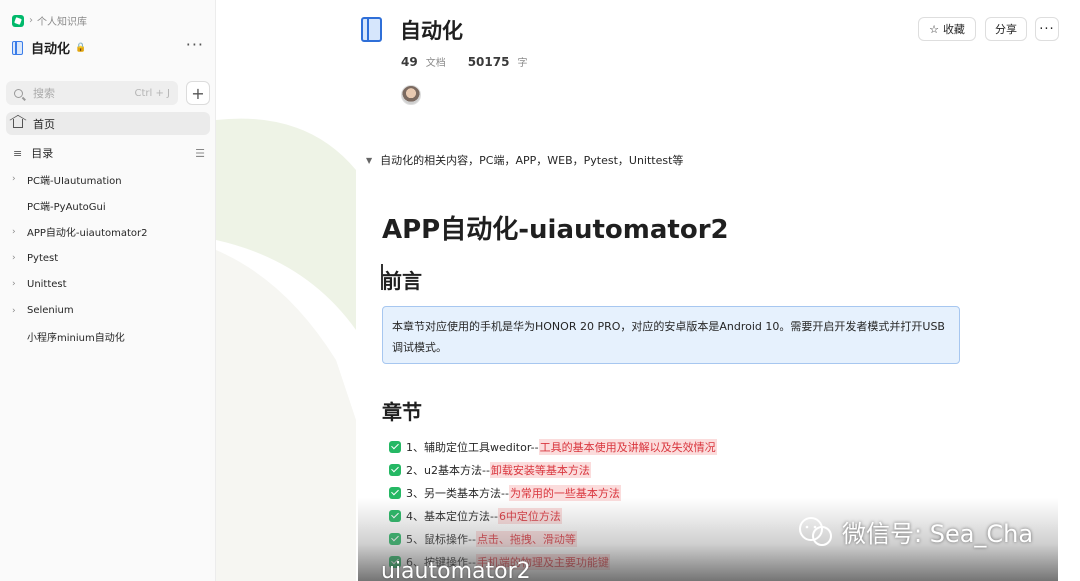 This screenshot has width=1080, height=581. Describe the element at coordinates (92, 93) in the screenshot. I see `search-input: 搜索 Ctrl + J` at that location.